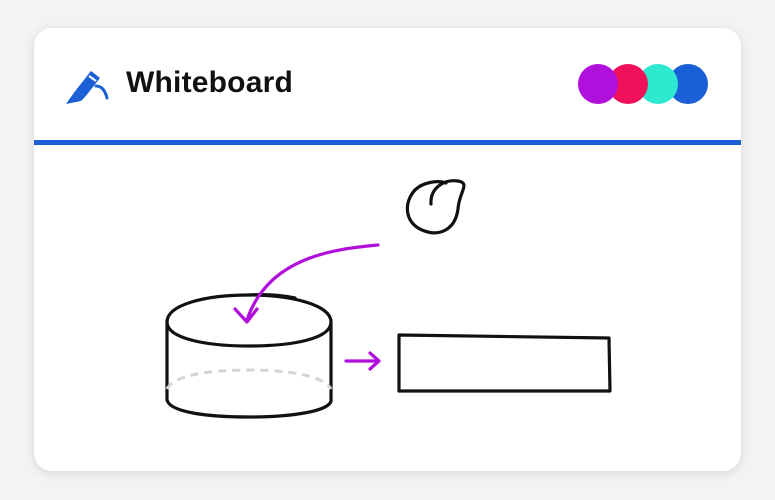 This screenshot has height=500, width=775. I want to click on avatar-collaborator-purple, so click(598, 84).